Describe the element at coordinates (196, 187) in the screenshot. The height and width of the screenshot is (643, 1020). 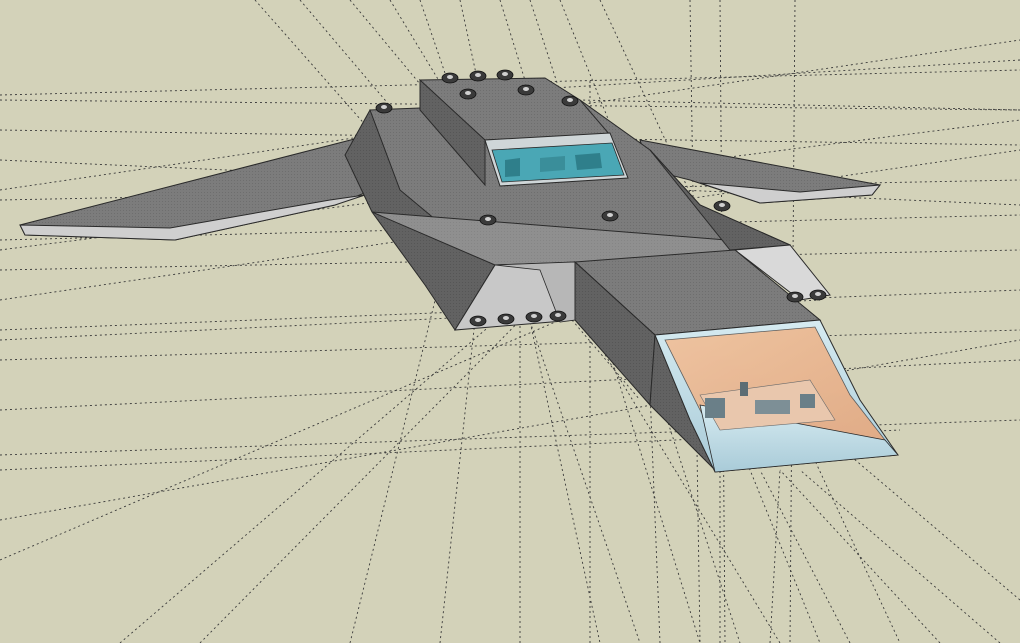
I see `left-wing` at that location.